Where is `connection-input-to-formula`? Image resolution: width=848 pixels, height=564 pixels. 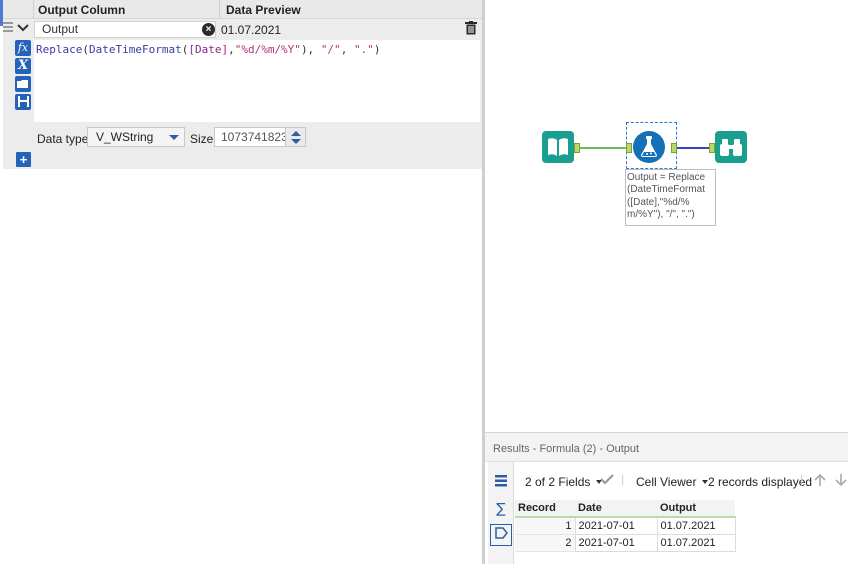 connection-input-to-formula is located at coordinates (603, 148).